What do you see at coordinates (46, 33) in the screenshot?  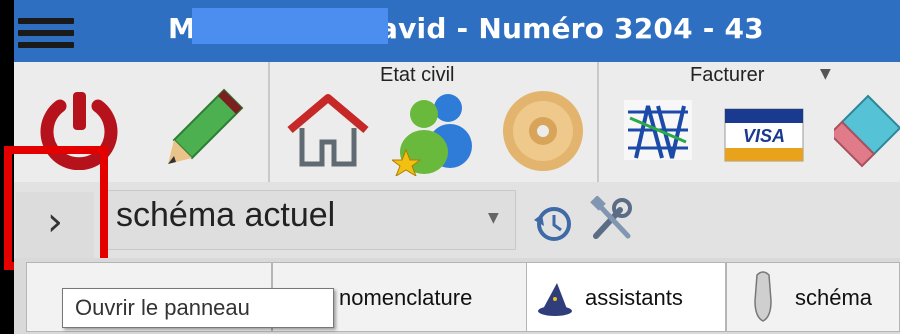 I see `hamburger-menu-icon` at bounding box center [46, 33].